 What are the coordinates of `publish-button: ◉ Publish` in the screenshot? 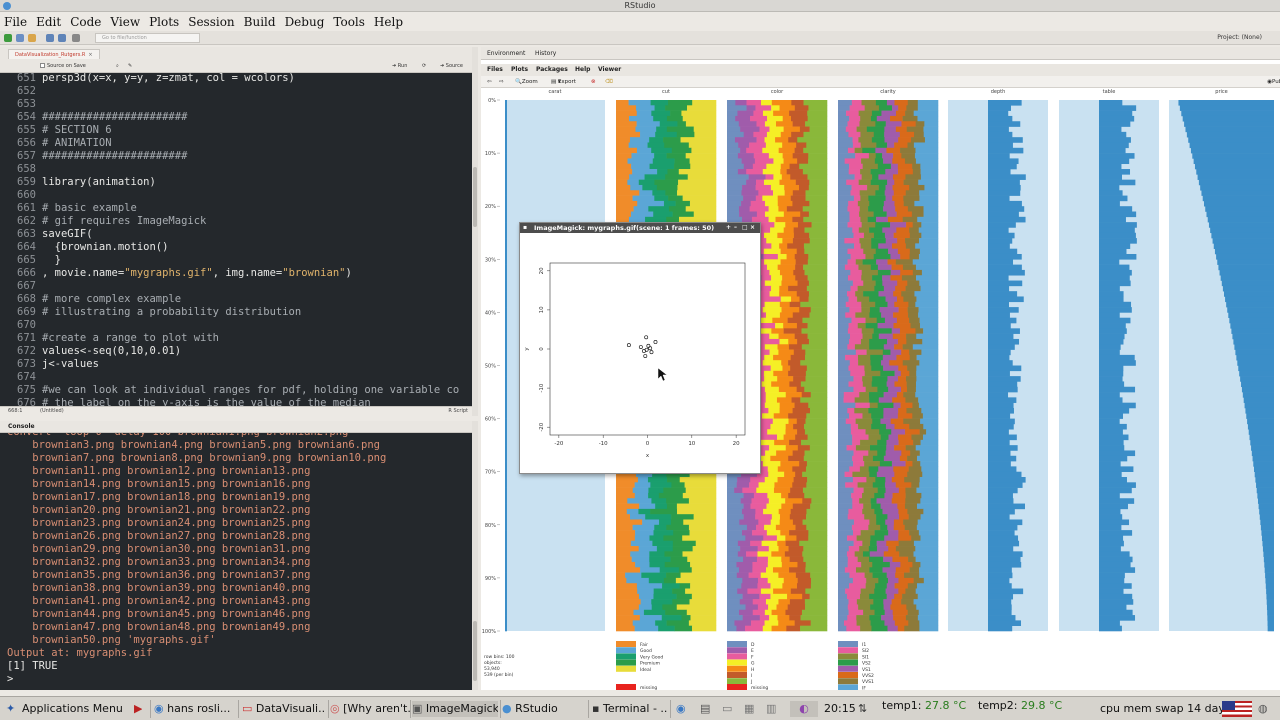 It's located at (1273, 82).